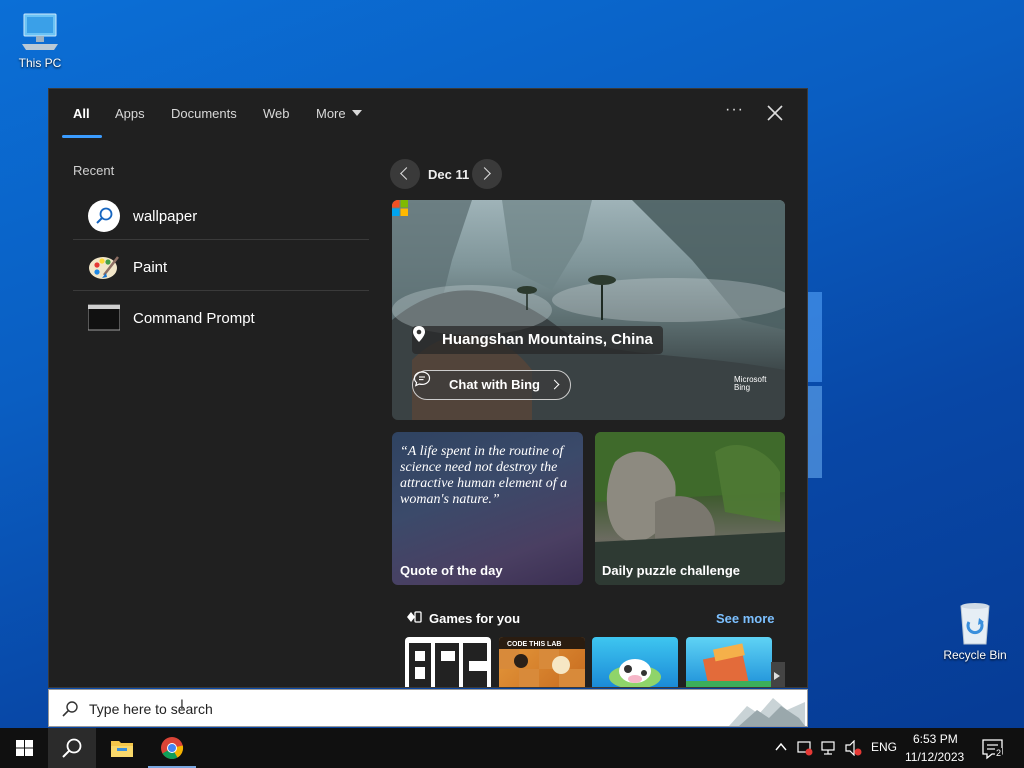  I want to click on location-text: Huangshan Mountains, China, so click(547, 339).